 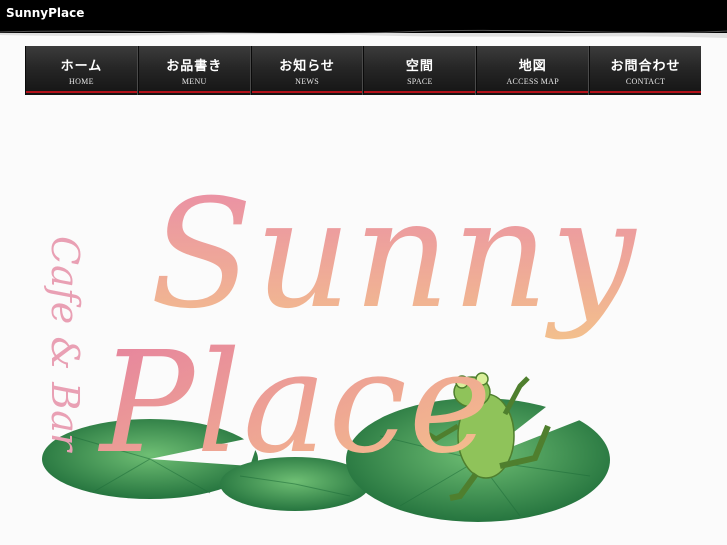 I want to click on nav-access-map: 地図 ACCESS MAP, so click(x=533, y=70).